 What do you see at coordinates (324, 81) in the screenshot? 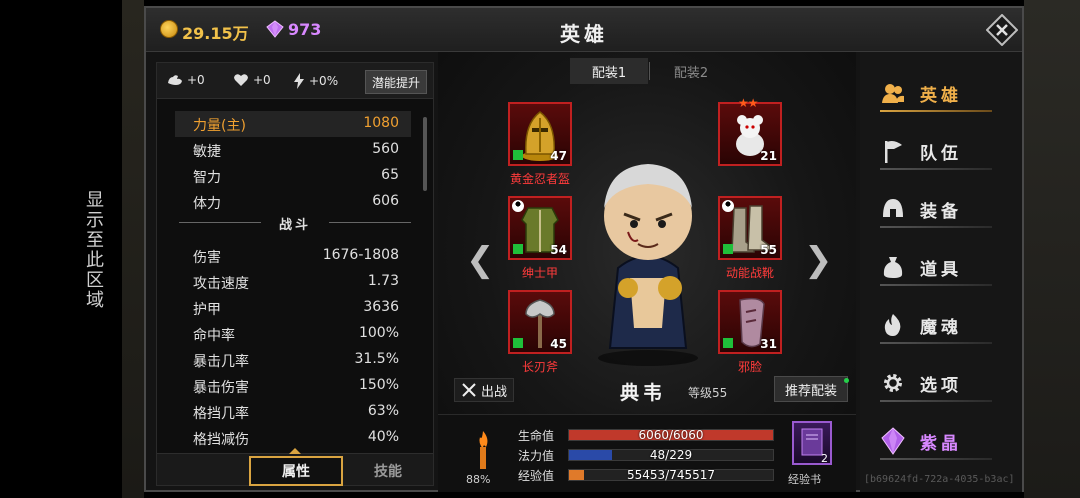
I see `speed-bonus-value: +0%` at bounding box center [324, 81].